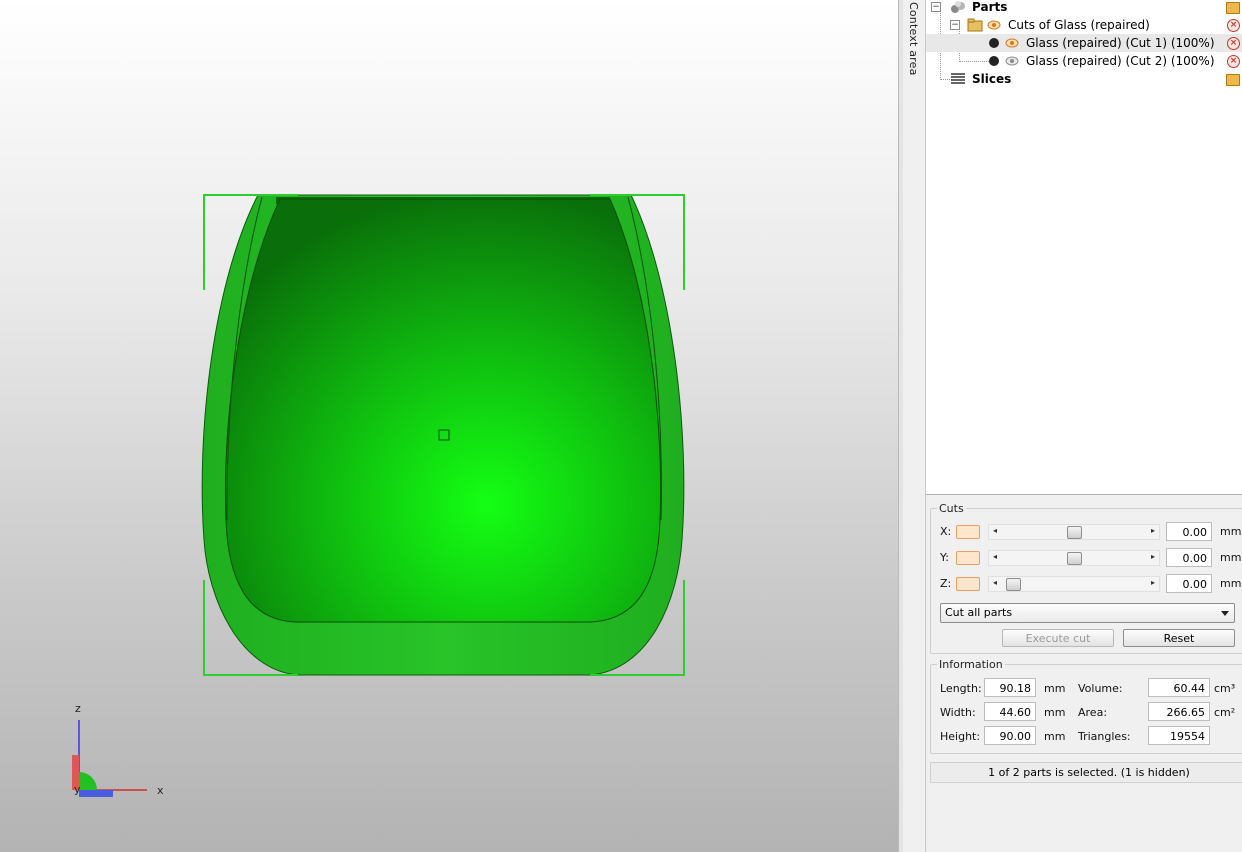 The width and height of the screenshot is (1242, 852). Describe the element at coordinates (979, 612) in the screenshot. I see `cut-mode-value: Cut all parts` at that location.